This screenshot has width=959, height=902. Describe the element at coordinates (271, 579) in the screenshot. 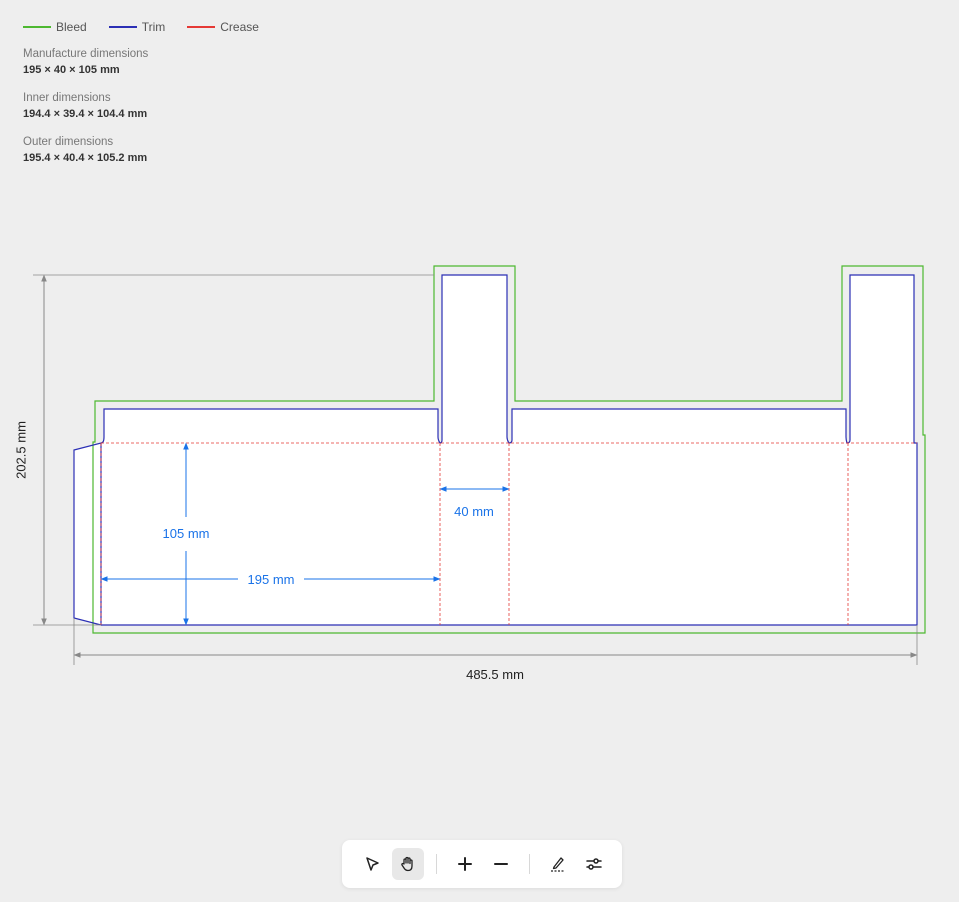

I see `length-label: 195 mm` at that location.